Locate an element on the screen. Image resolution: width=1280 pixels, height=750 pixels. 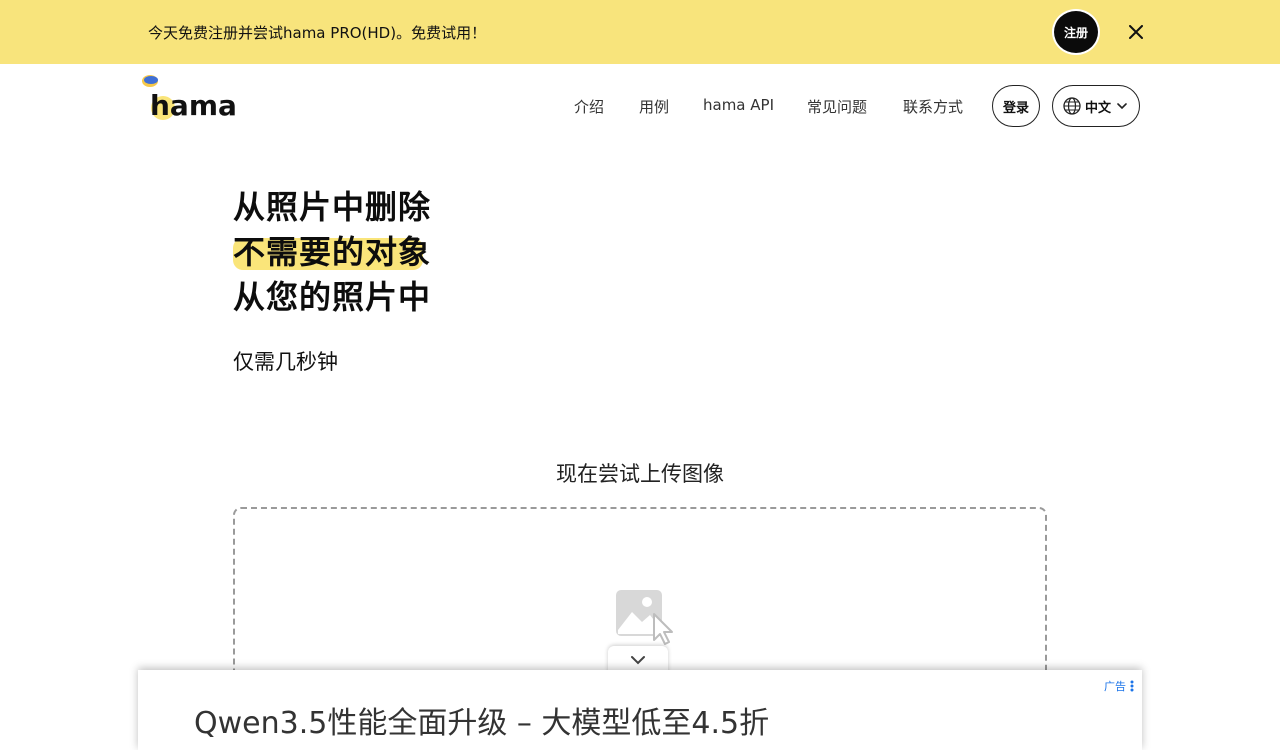
svg-text: hama is located at coordinates (193, 105).